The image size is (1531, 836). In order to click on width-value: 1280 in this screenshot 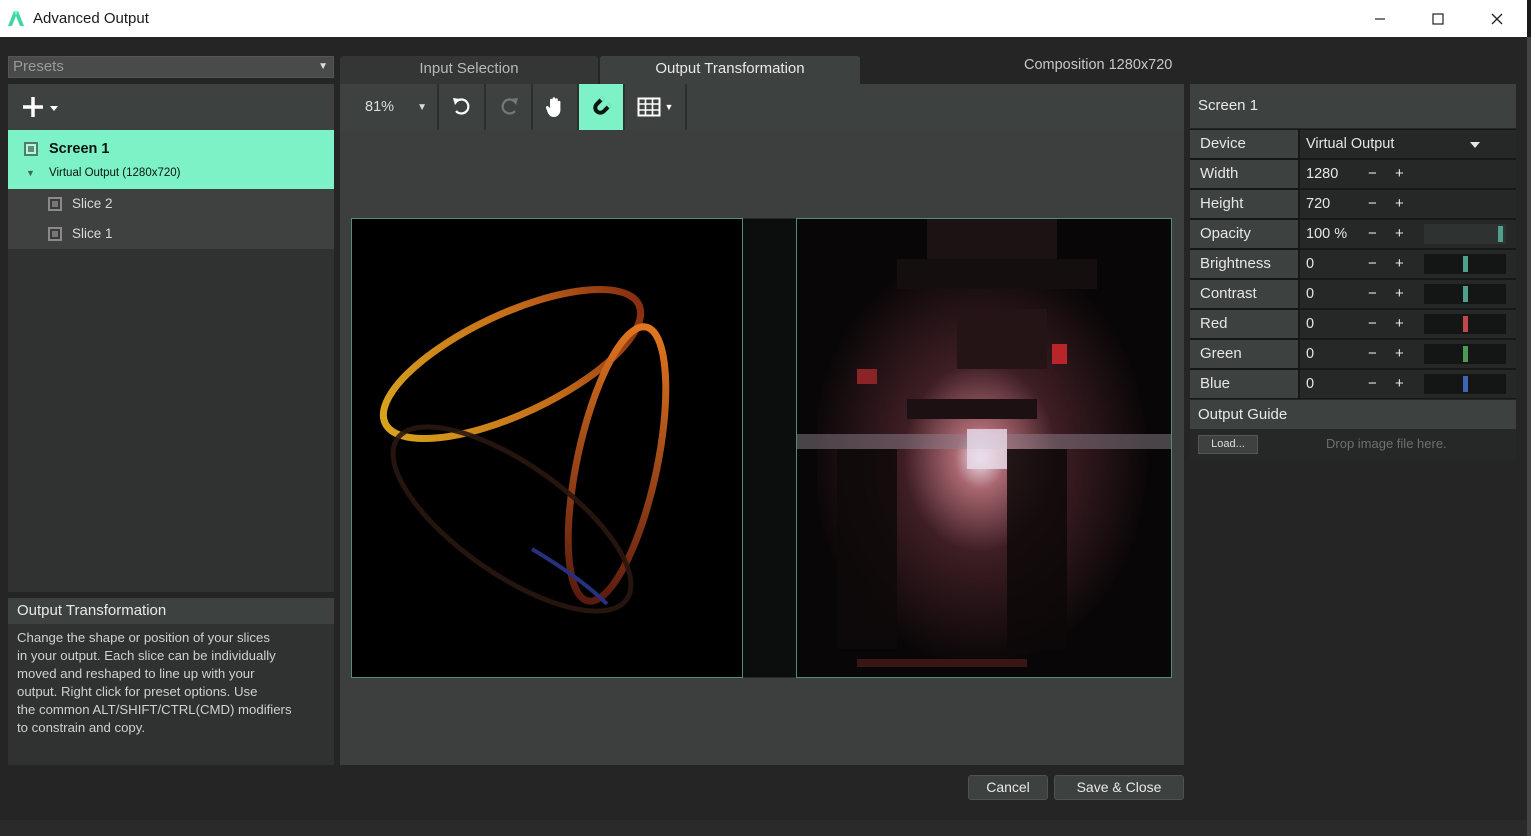, I will do `click(1322, 174)`.